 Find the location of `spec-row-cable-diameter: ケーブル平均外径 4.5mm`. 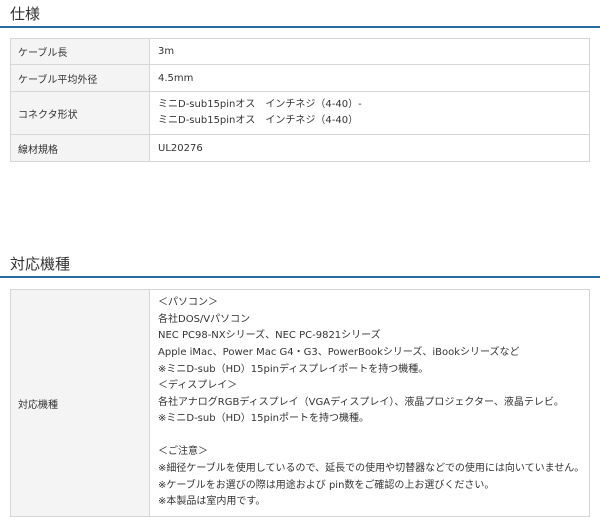

spec-row-cable-diameter: ケーブル平均外径 4.5mm is located at coordinates (300, 78).